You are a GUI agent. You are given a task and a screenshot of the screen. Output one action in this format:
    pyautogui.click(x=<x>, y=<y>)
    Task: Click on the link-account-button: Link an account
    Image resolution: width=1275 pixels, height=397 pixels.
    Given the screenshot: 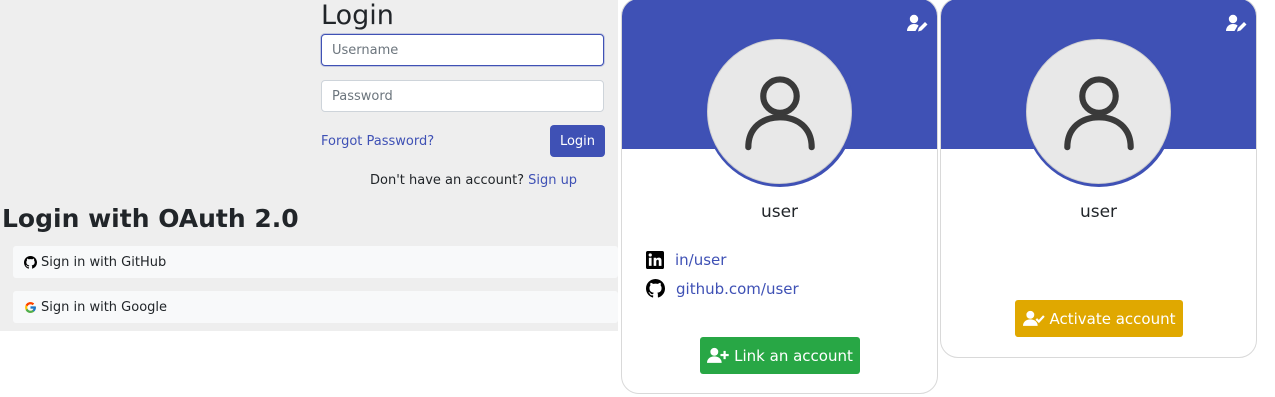 What is the action you would take?
    pyautogui.click(x=780, y=355)
    